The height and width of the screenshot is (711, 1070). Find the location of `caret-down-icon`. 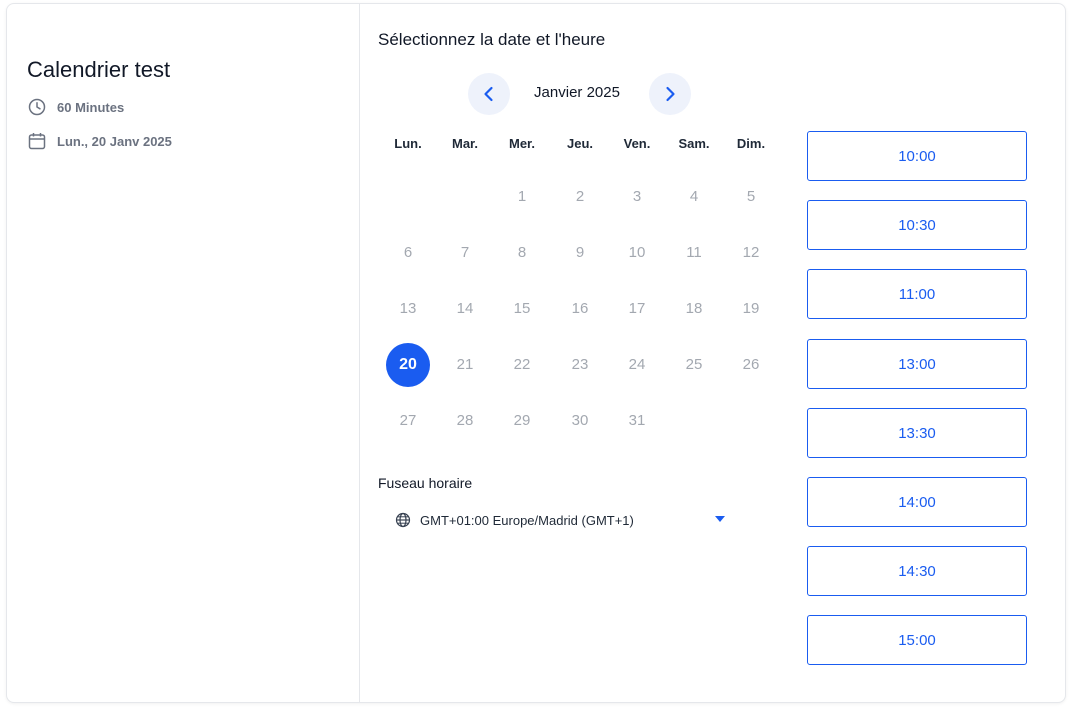

caret-down-icon is located at coordinates (720, 519).